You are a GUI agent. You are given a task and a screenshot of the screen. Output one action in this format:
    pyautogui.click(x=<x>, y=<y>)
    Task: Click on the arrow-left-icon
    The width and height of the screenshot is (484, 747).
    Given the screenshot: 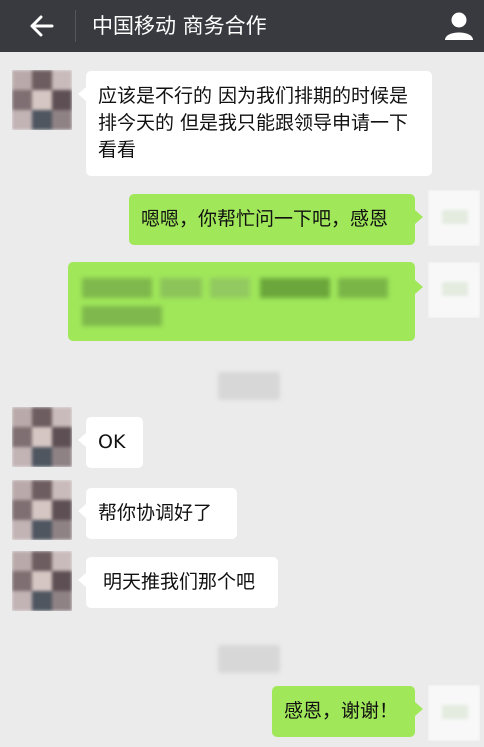 What is the action you would take?
    pyautogui.click(x=42, y=26)
    